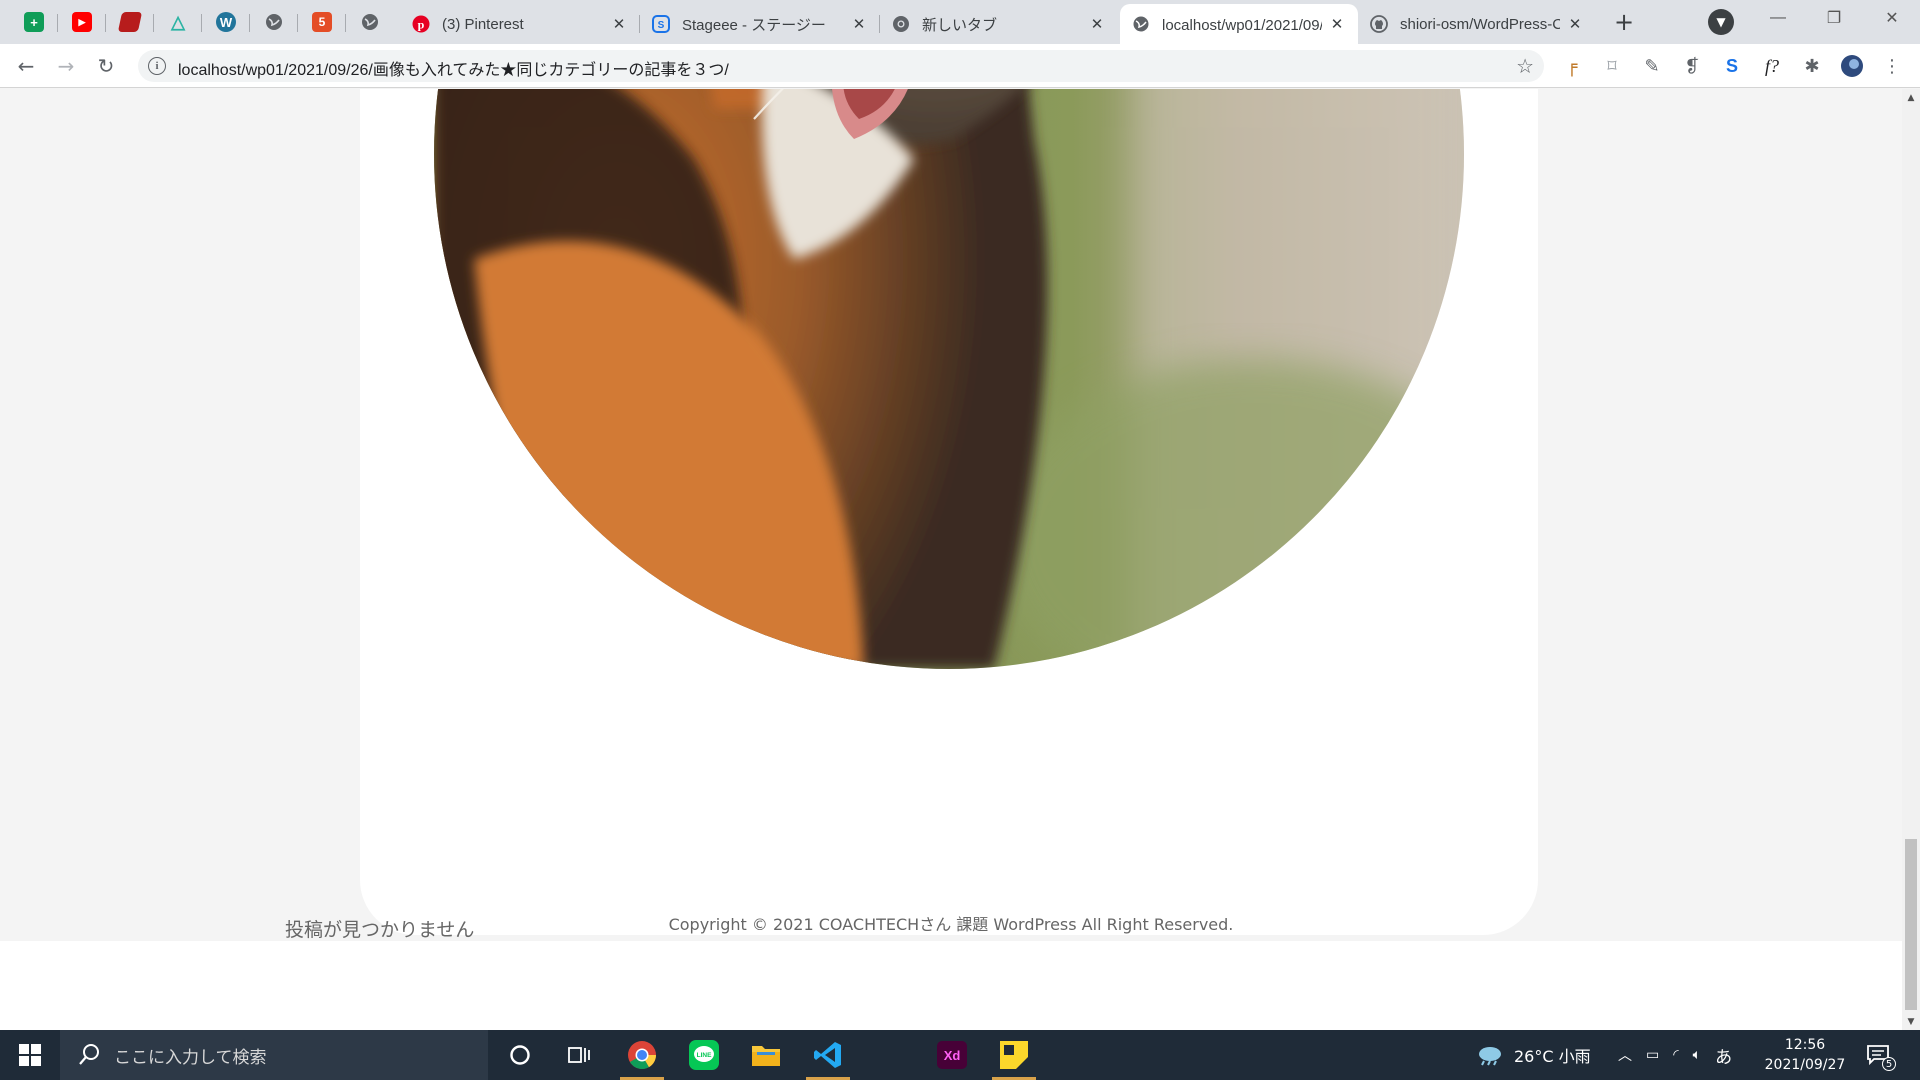 This screenshot has height=1080, width=1920. What do you see at coordinates (1014, 1055) in the screenshot?
I see `taskbar-sticky-notes` at bounding box center [1014, 1055].